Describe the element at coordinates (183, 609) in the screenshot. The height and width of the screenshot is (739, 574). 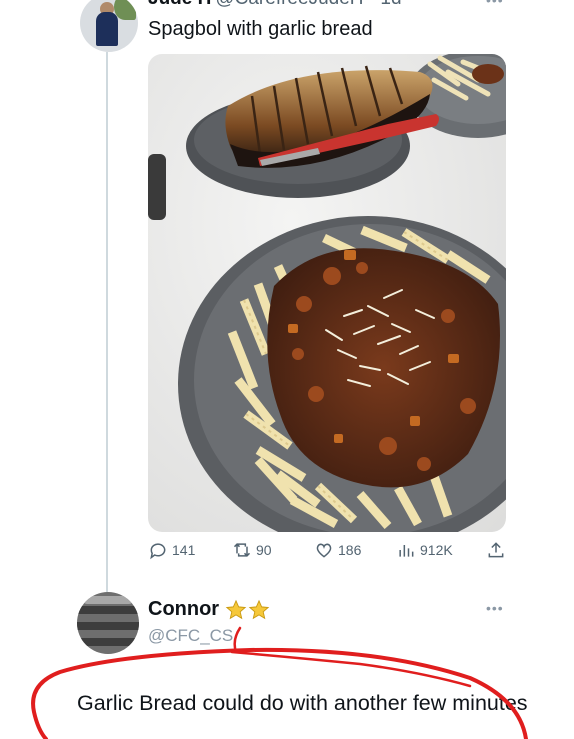
I see `reply-author-name: Connor` at that location.